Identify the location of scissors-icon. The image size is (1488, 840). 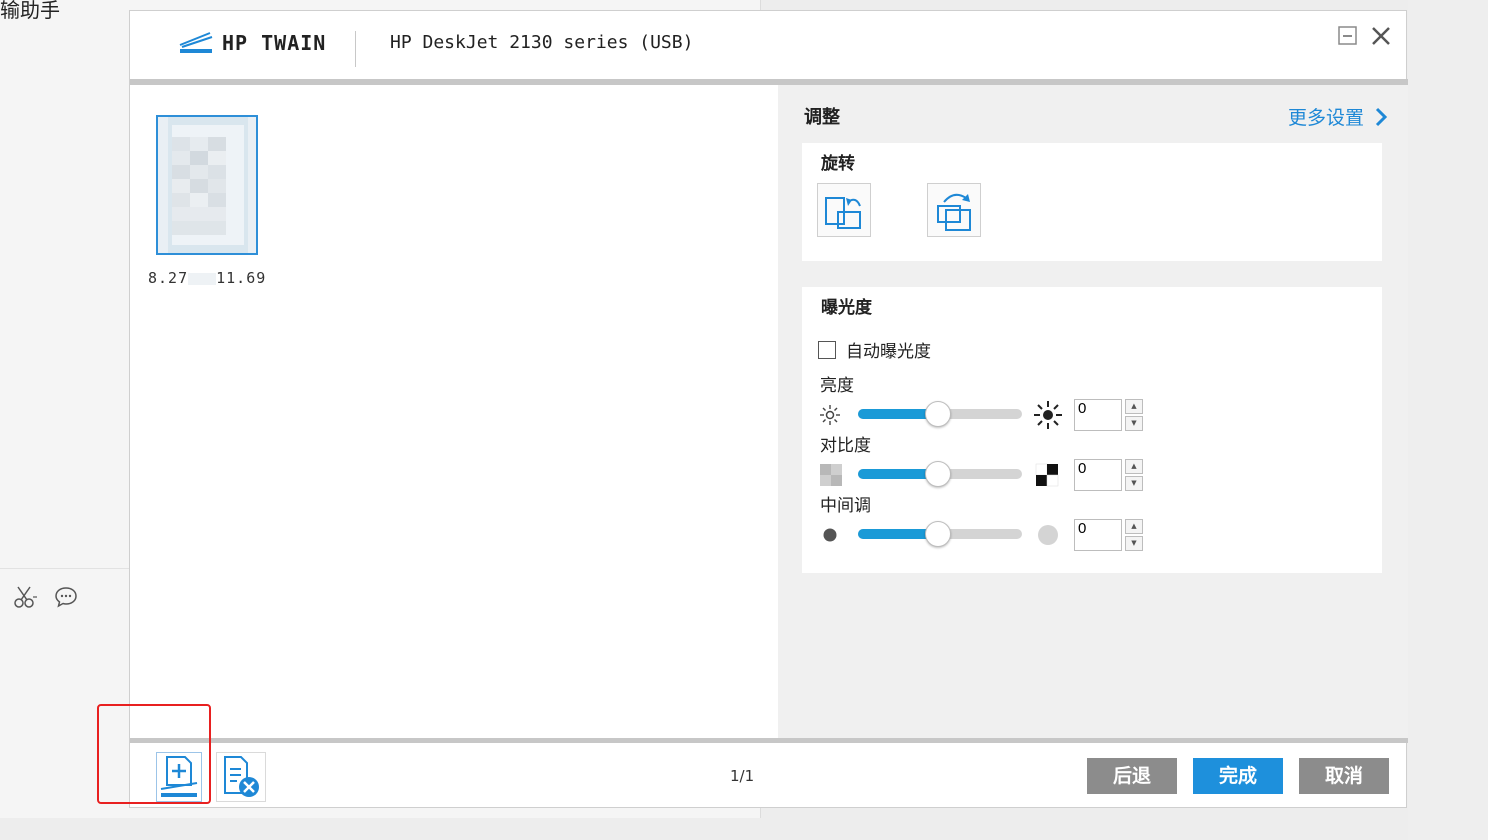
(25, 597).